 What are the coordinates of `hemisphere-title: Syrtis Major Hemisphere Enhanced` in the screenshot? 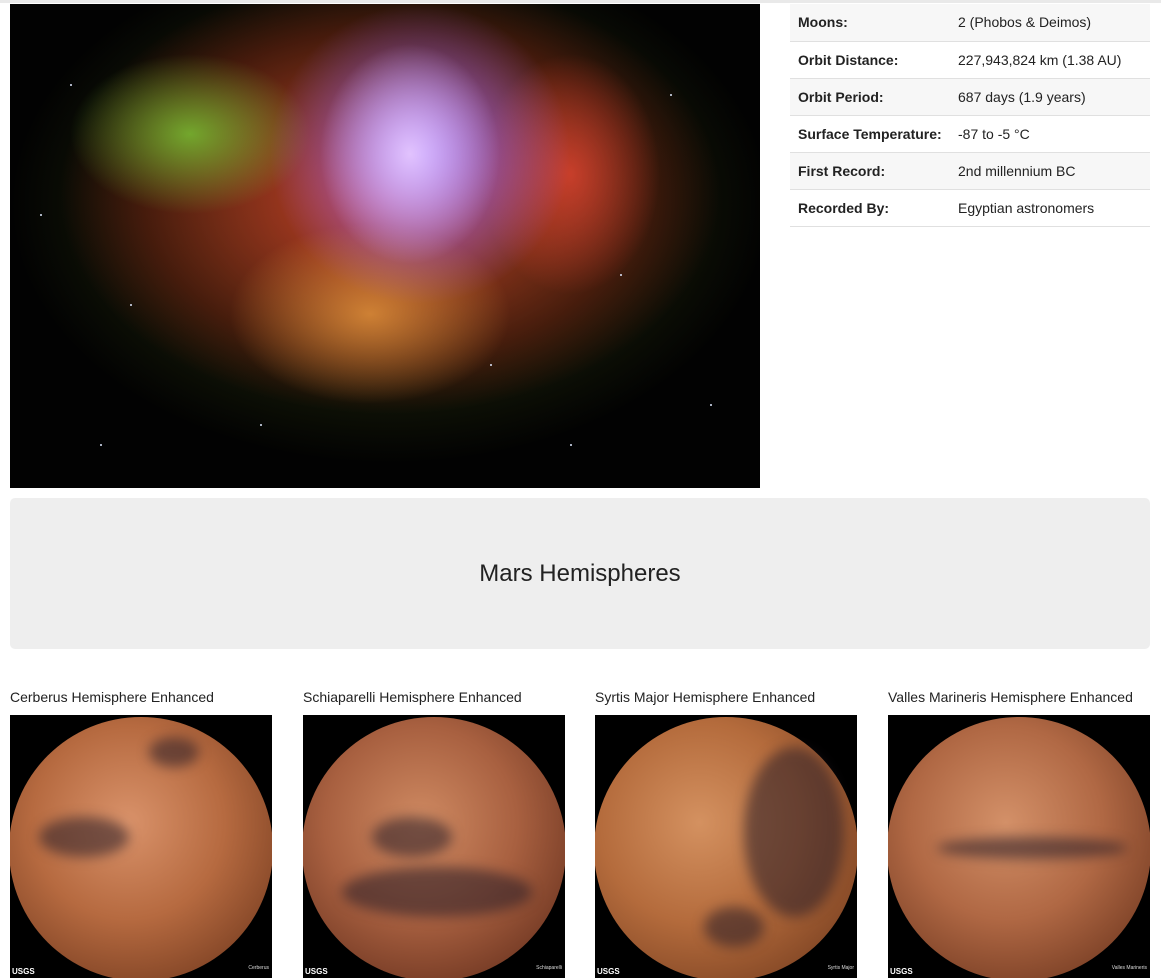 It's located at (726, 697).